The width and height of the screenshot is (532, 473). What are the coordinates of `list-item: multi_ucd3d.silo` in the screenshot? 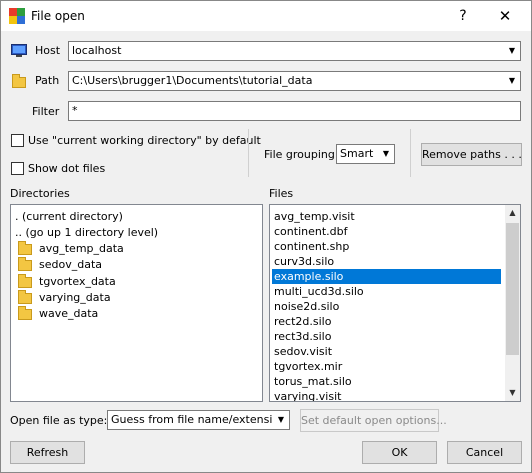 It's located at (318, 291).